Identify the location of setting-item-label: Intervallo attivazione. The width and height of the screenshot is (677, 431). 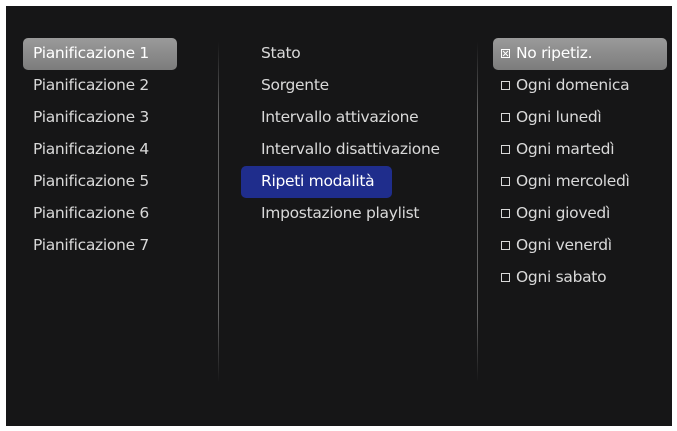
(340, 117).